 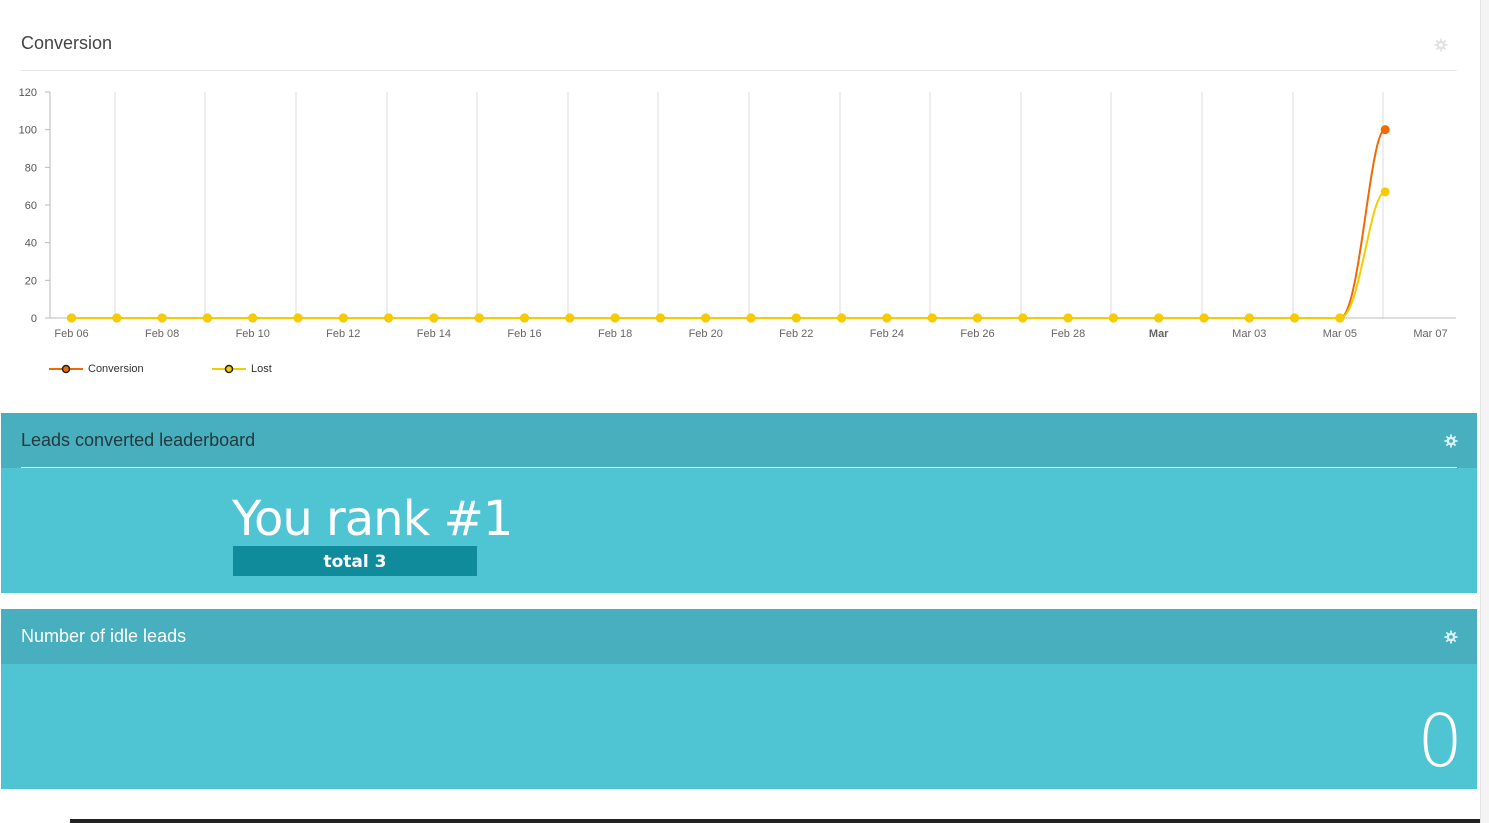 What do you see at coordinates (434, 334) in the screenshot?
I see `x-tick-label: Feb 14` at bounding box center [434, 334].